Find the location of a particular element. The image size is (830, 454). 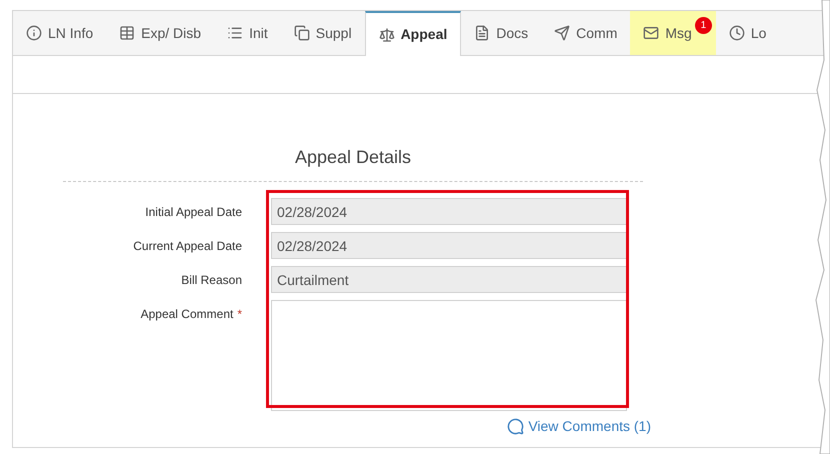

tab: Appeal is located at coordinates (413, 33).